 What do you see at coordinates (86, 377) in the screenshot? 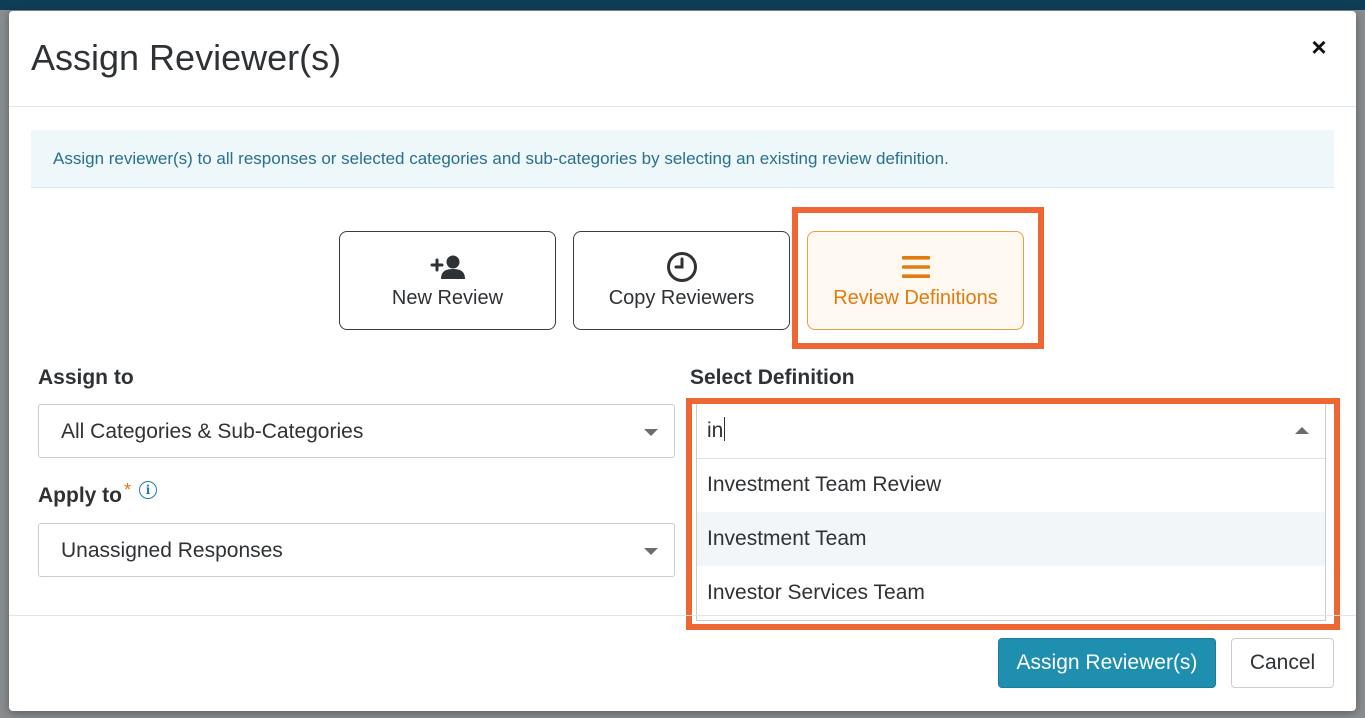
I see `assign-to-label: Assign to` at bounding box center [86, 377].